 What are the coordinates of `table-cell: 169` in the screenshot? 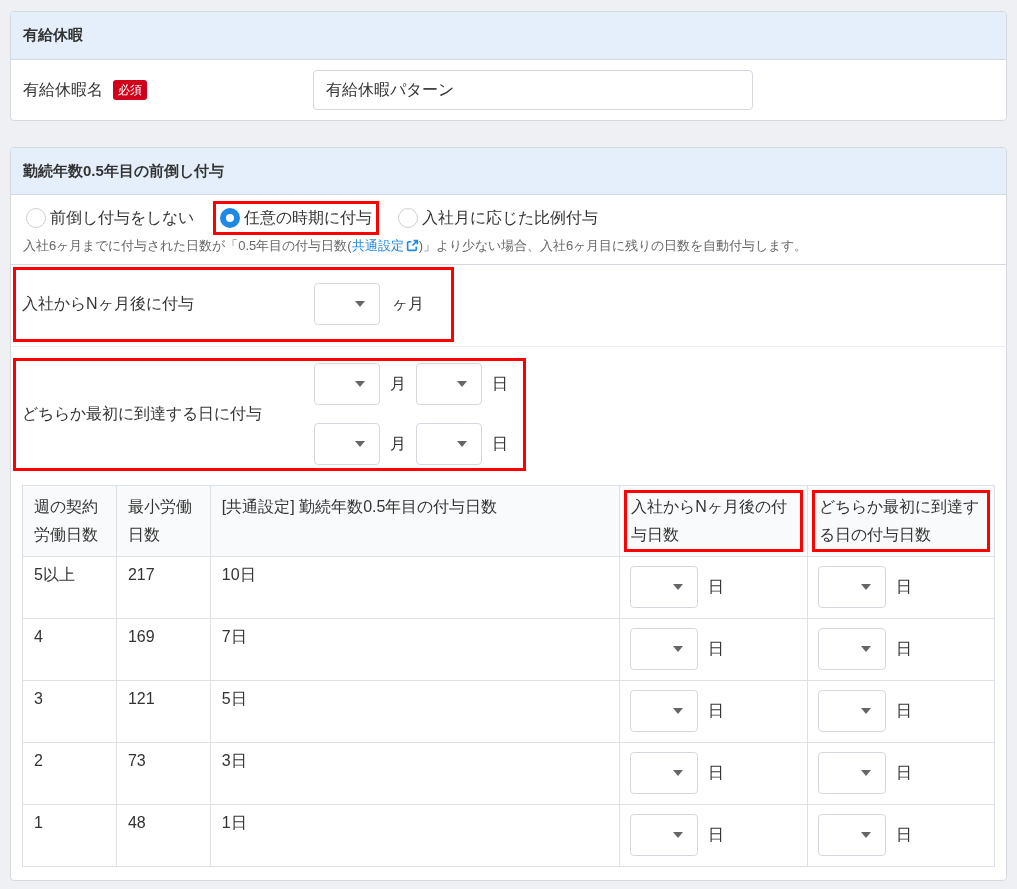 It's located at (163, 649).